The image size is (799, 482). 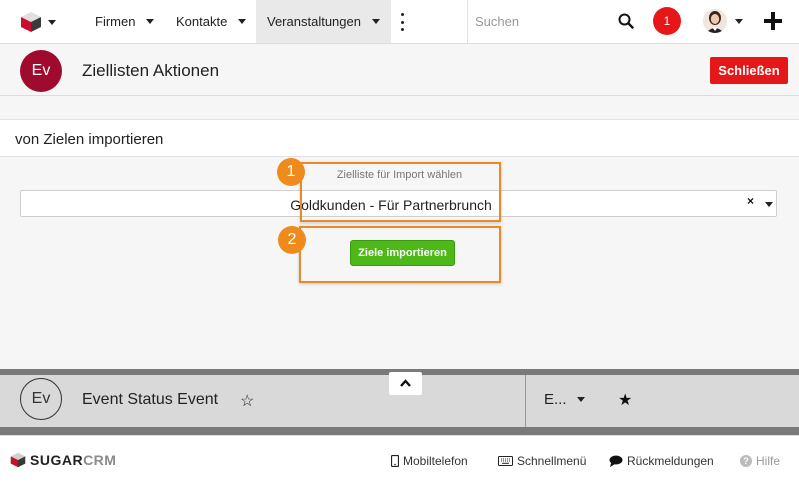 I want to click on keyboard-icon, so click(x=505, y=461).